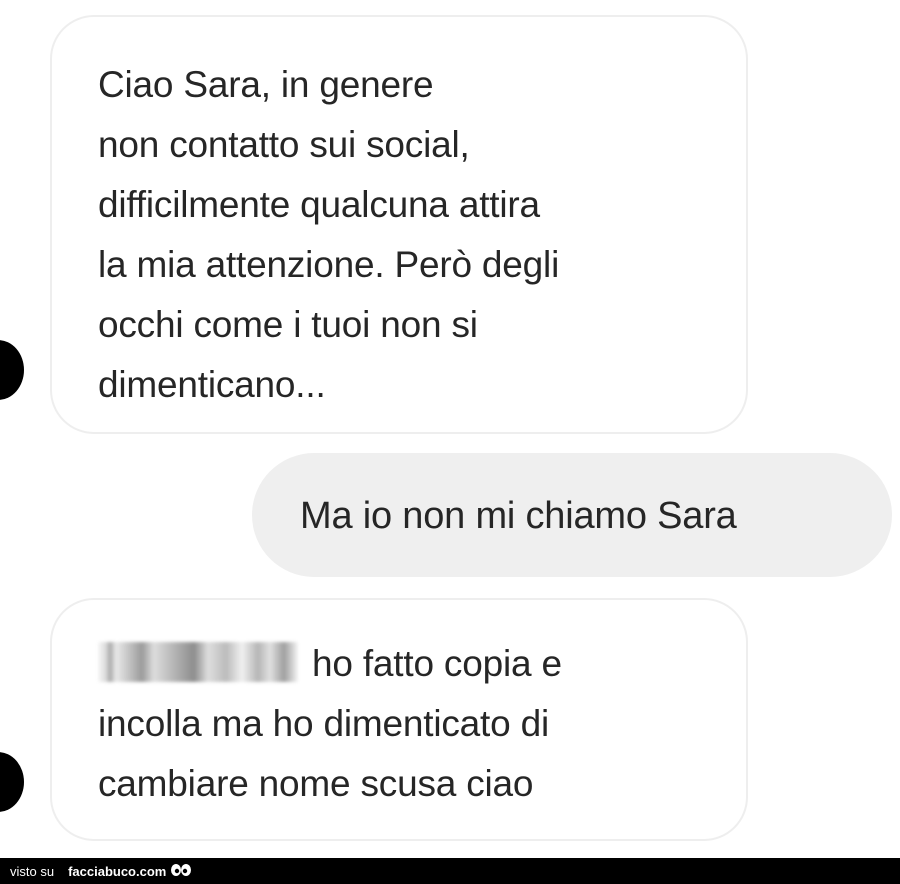  I want to click on message-line: non contatto sui social,, so click(284, 144).